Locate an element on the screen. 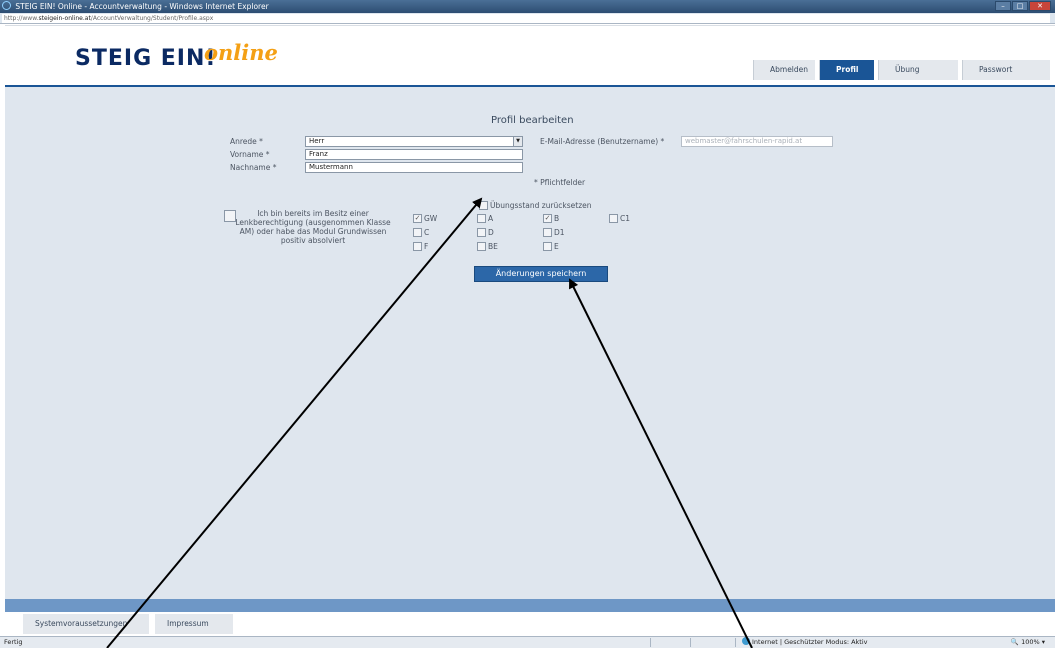  window-controls: – □ ✕ is located at coordinates (1022, 6).